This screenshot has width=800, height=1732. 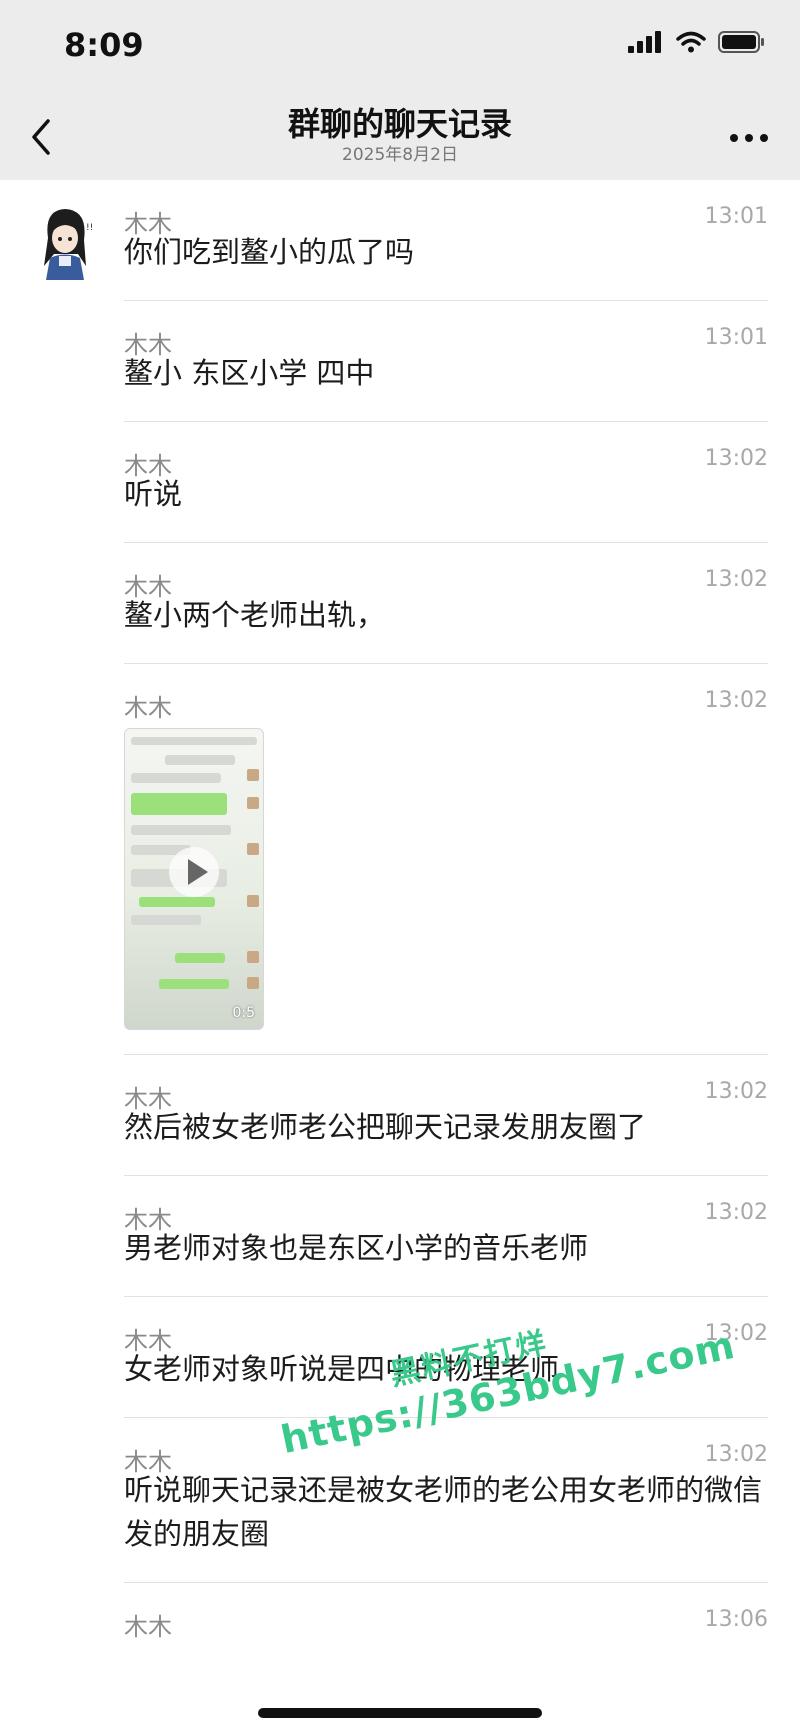 What do you see at coordinates (741, 42) in the screenshot?
I see `battery-icon` at bounding box center [741, 42].